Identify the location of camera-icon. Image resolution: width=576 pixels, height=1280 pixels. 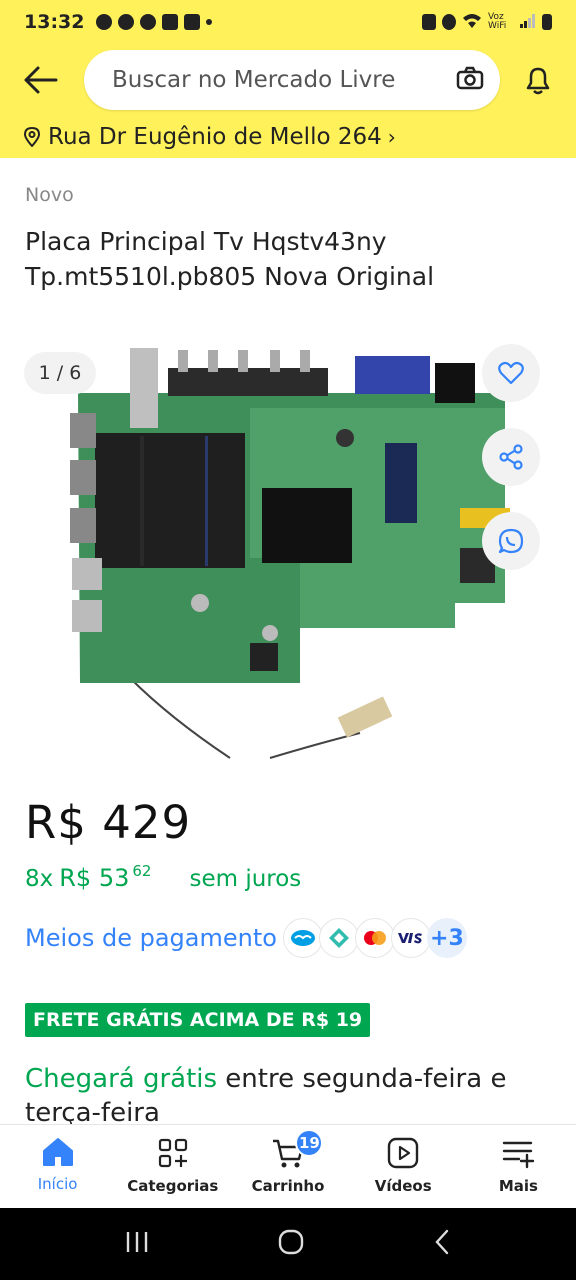
(470, 80).